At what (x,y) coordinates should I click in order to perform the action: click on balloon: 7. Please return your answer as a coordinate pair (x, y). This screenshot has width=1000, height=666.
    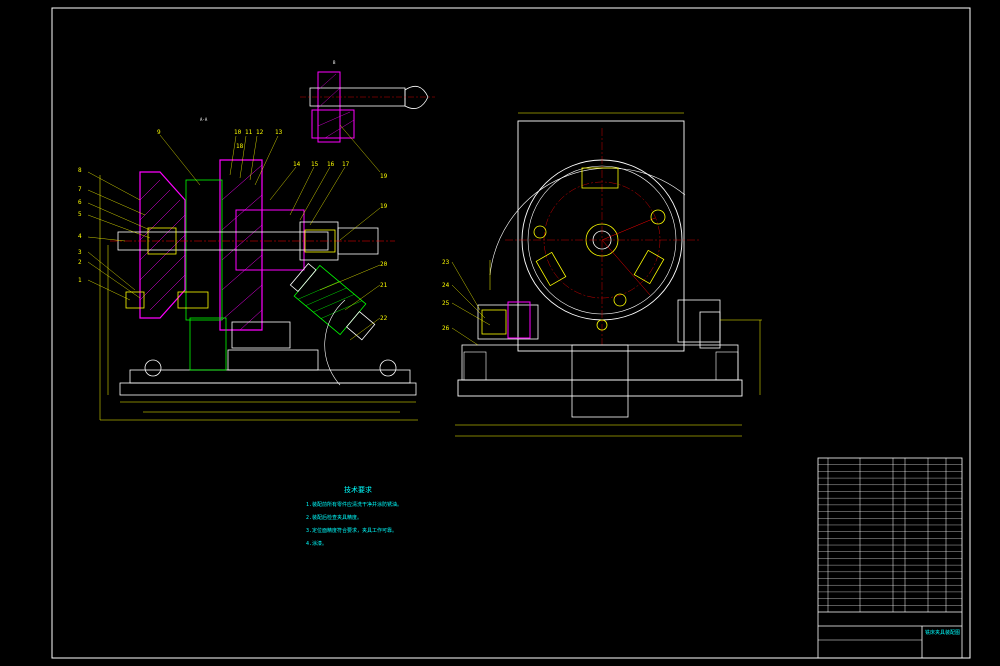
    Looking at the image, I should click on (80, 189).